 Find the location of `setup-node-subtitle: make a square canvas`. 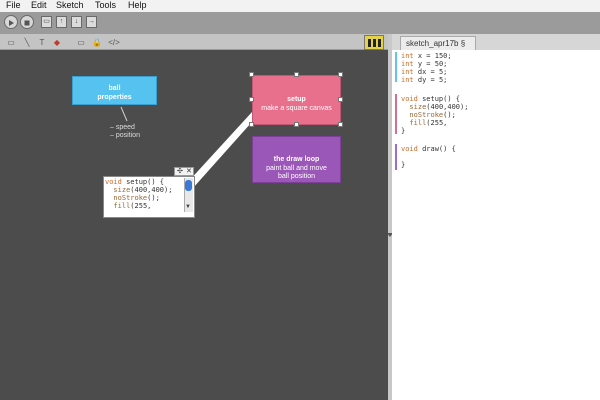

setup-node-subtitle: make a square canvas is located at coordinates (296, 108).